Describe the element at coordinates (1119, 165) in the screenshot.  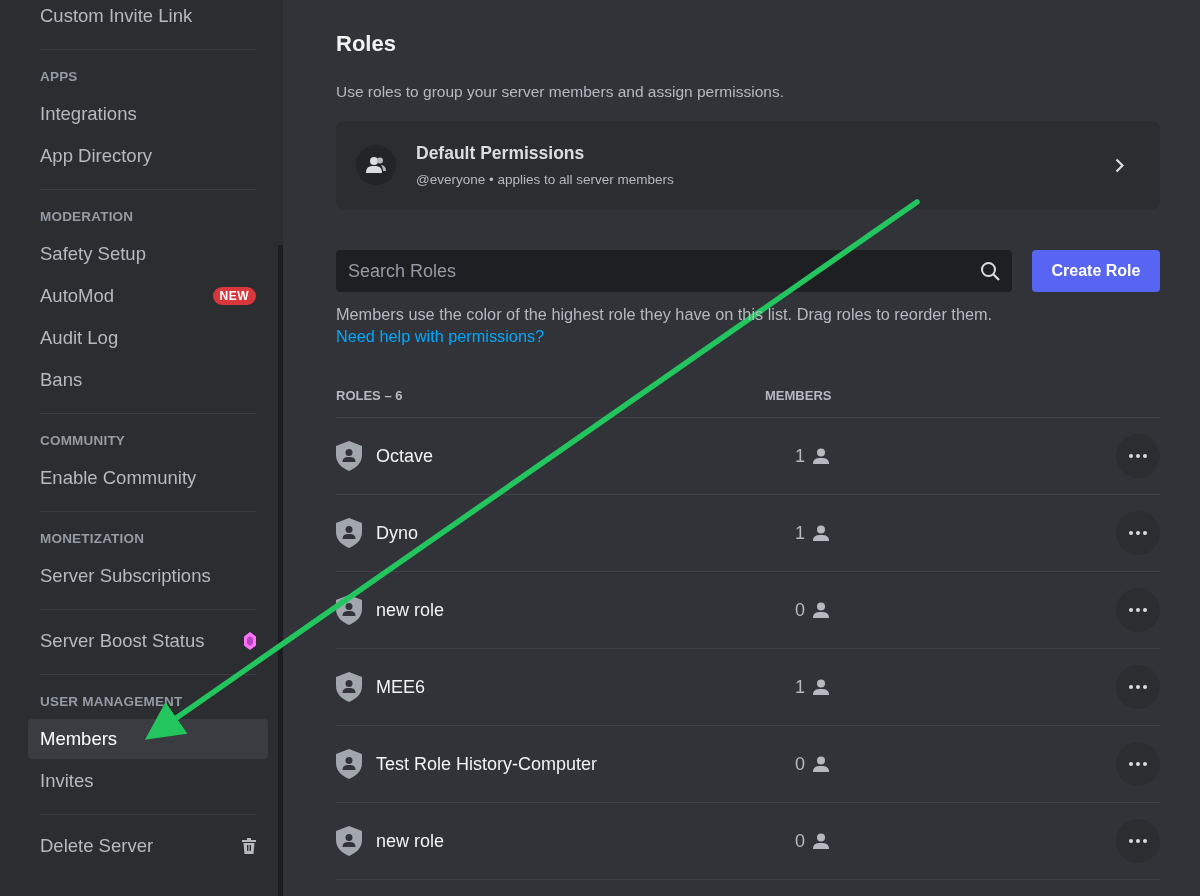
I see `chevron-right-icon` at that location.